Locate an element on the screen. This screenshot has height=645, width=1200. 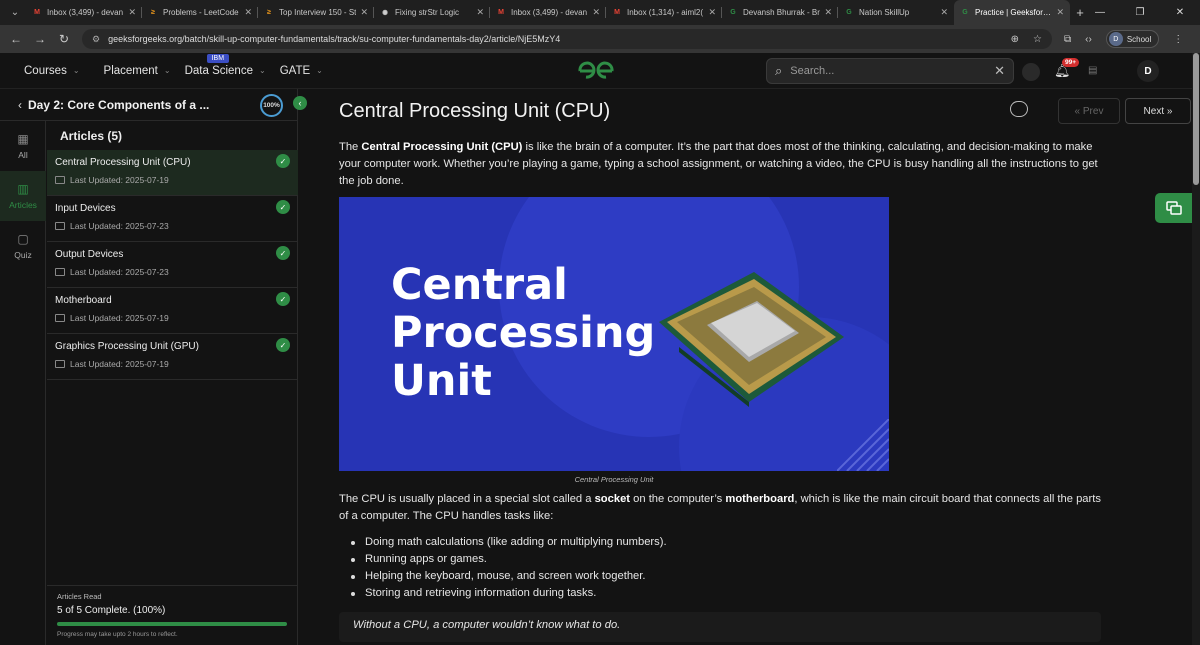
devtools-icon: ‹› is located at coordinates (1088, 39).